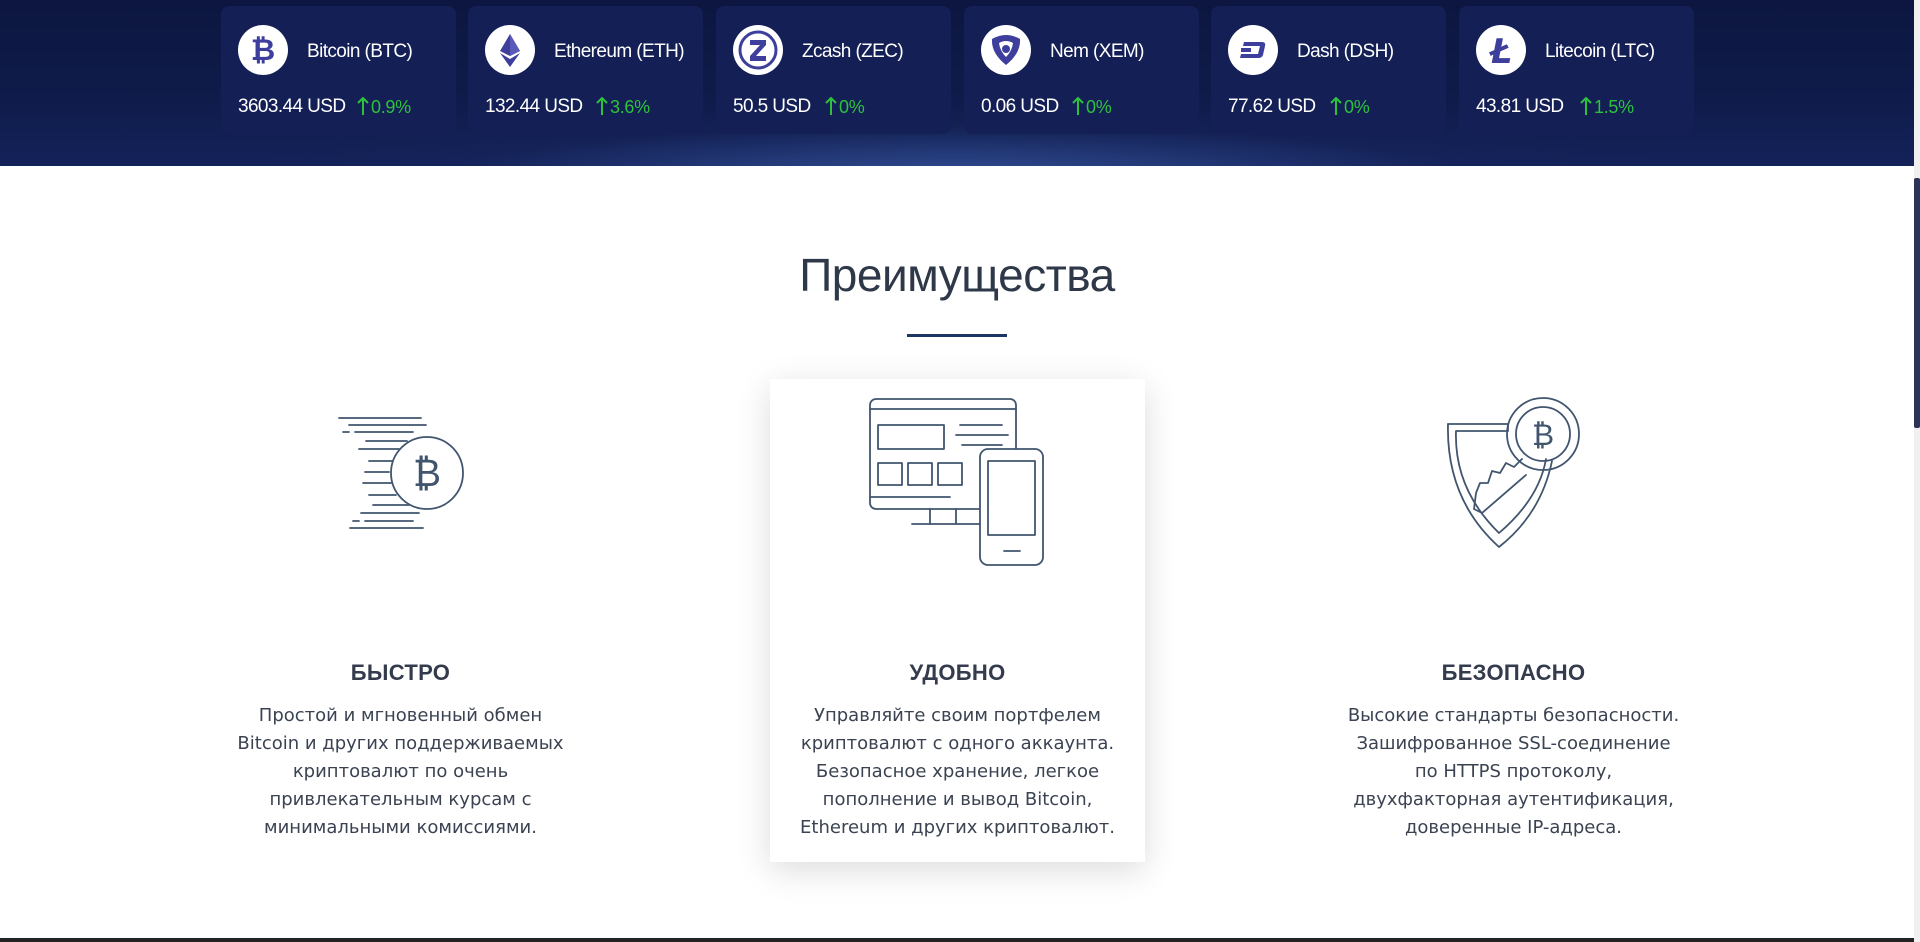 The height and width of the screenshot is (942, 1920). What do you see at coordinates (585, 70) in the screenshot?
I see `ticker-card-eth: Ethereum (ETH) 132.44 USD 3.6%` at bounding box center [585, 70].